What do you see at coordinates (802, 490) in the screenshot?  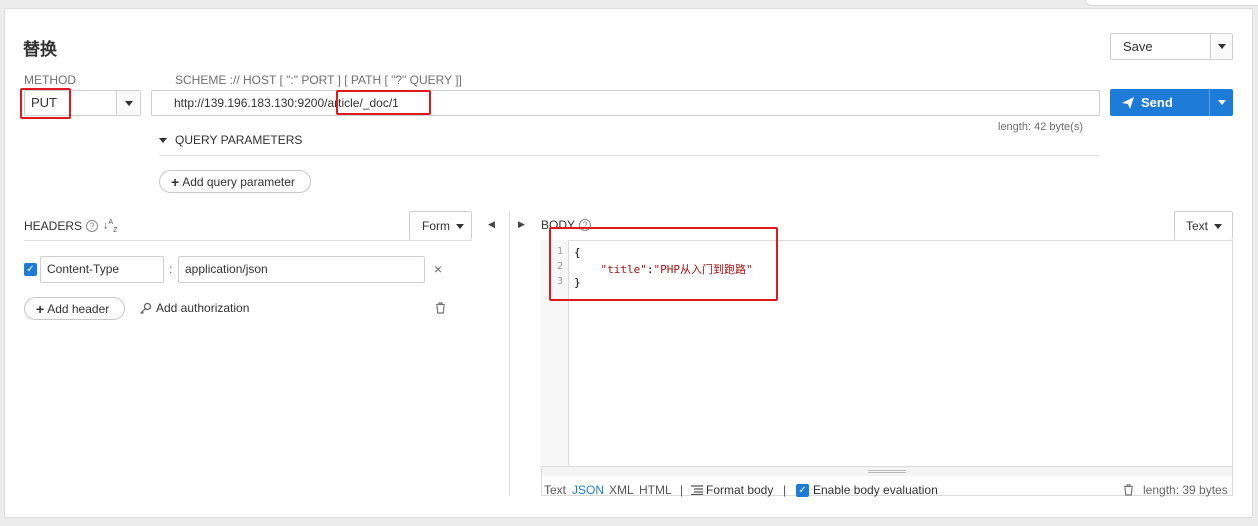 I see `enable-evaluation-checkbox: ✓` at bounding box center [802, 490].